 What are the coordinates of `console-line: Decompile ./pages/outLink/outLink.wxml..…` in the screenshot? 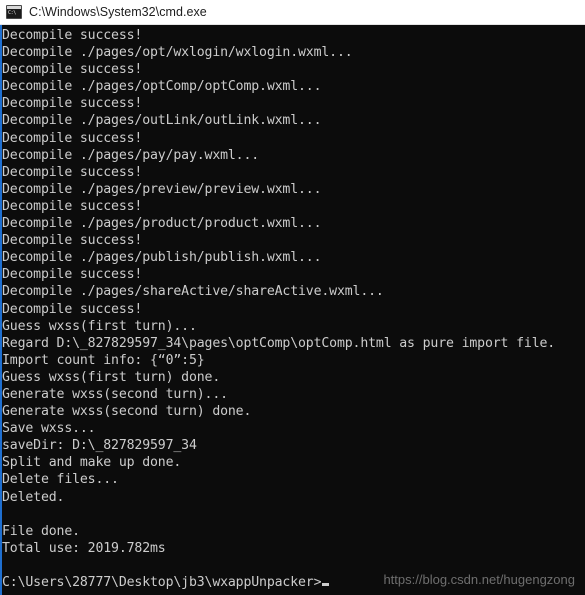 It's located at (162, 121).